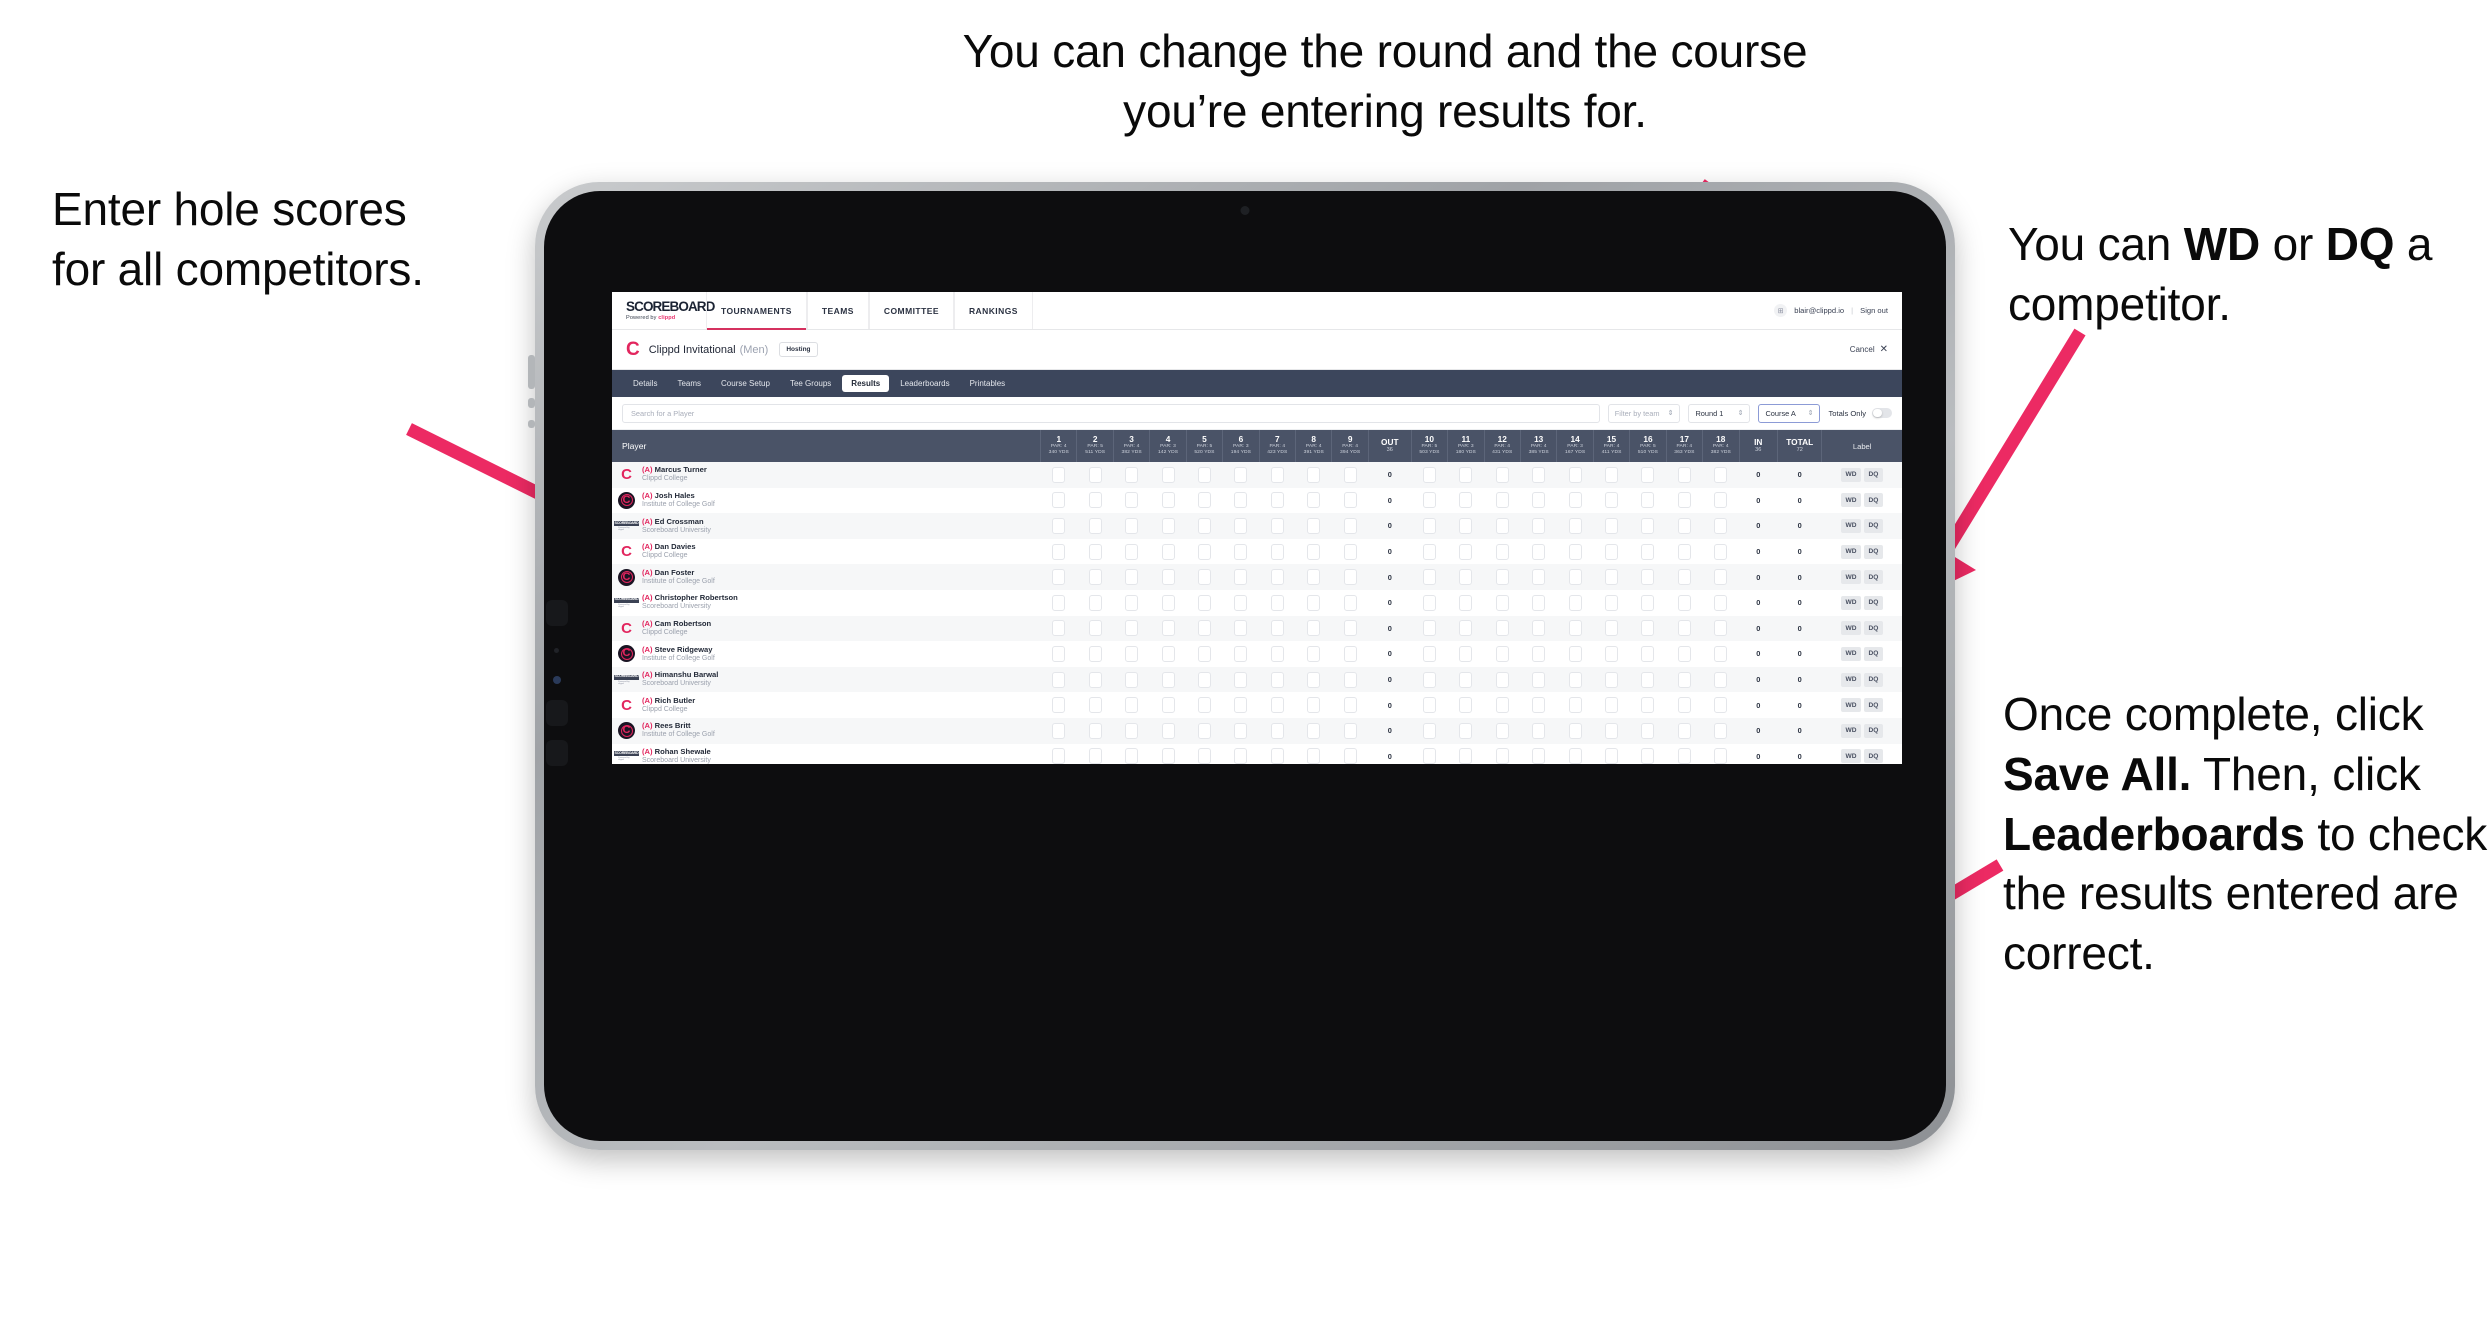  I want to click on tab-tee-groups: Tee Groups, so click(810, 383).